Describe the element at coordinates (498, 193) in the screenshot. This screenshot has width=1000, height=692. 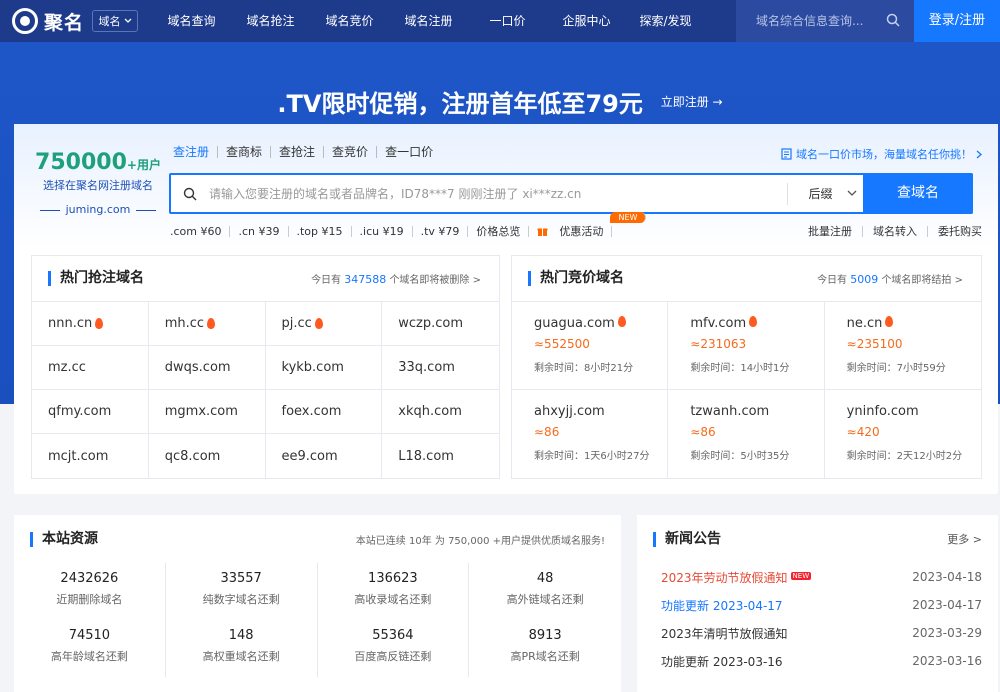
I see `domain-search-input` at that location.